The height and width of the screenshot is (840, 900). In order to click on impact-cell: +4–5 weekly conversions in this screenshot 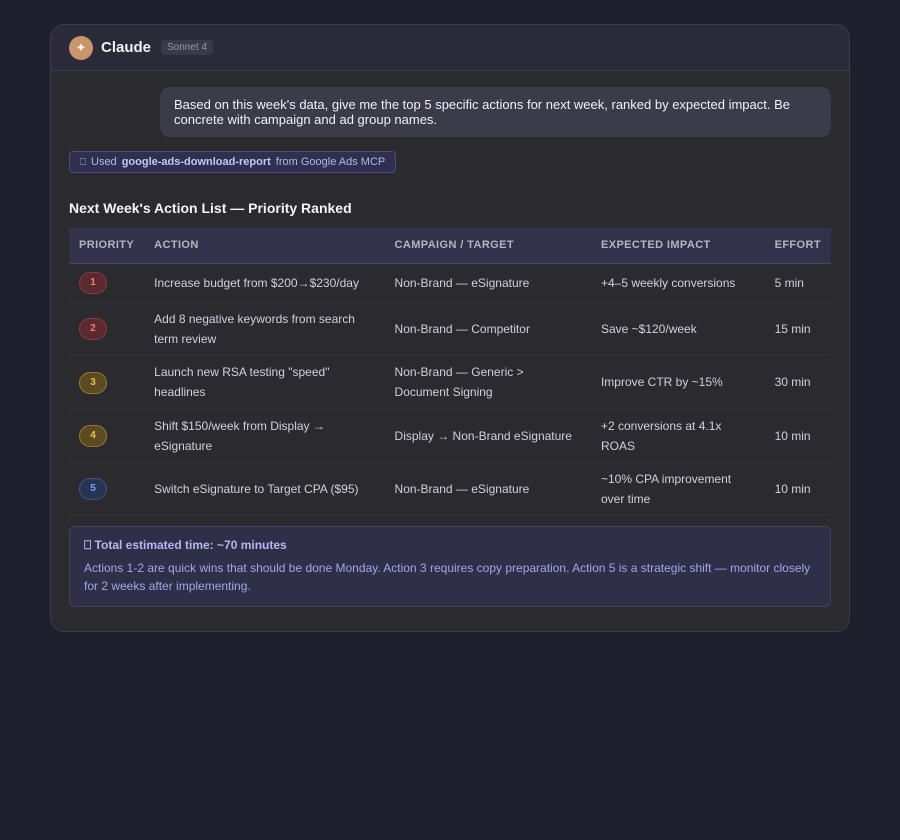, I will do `click(677, 283)`.